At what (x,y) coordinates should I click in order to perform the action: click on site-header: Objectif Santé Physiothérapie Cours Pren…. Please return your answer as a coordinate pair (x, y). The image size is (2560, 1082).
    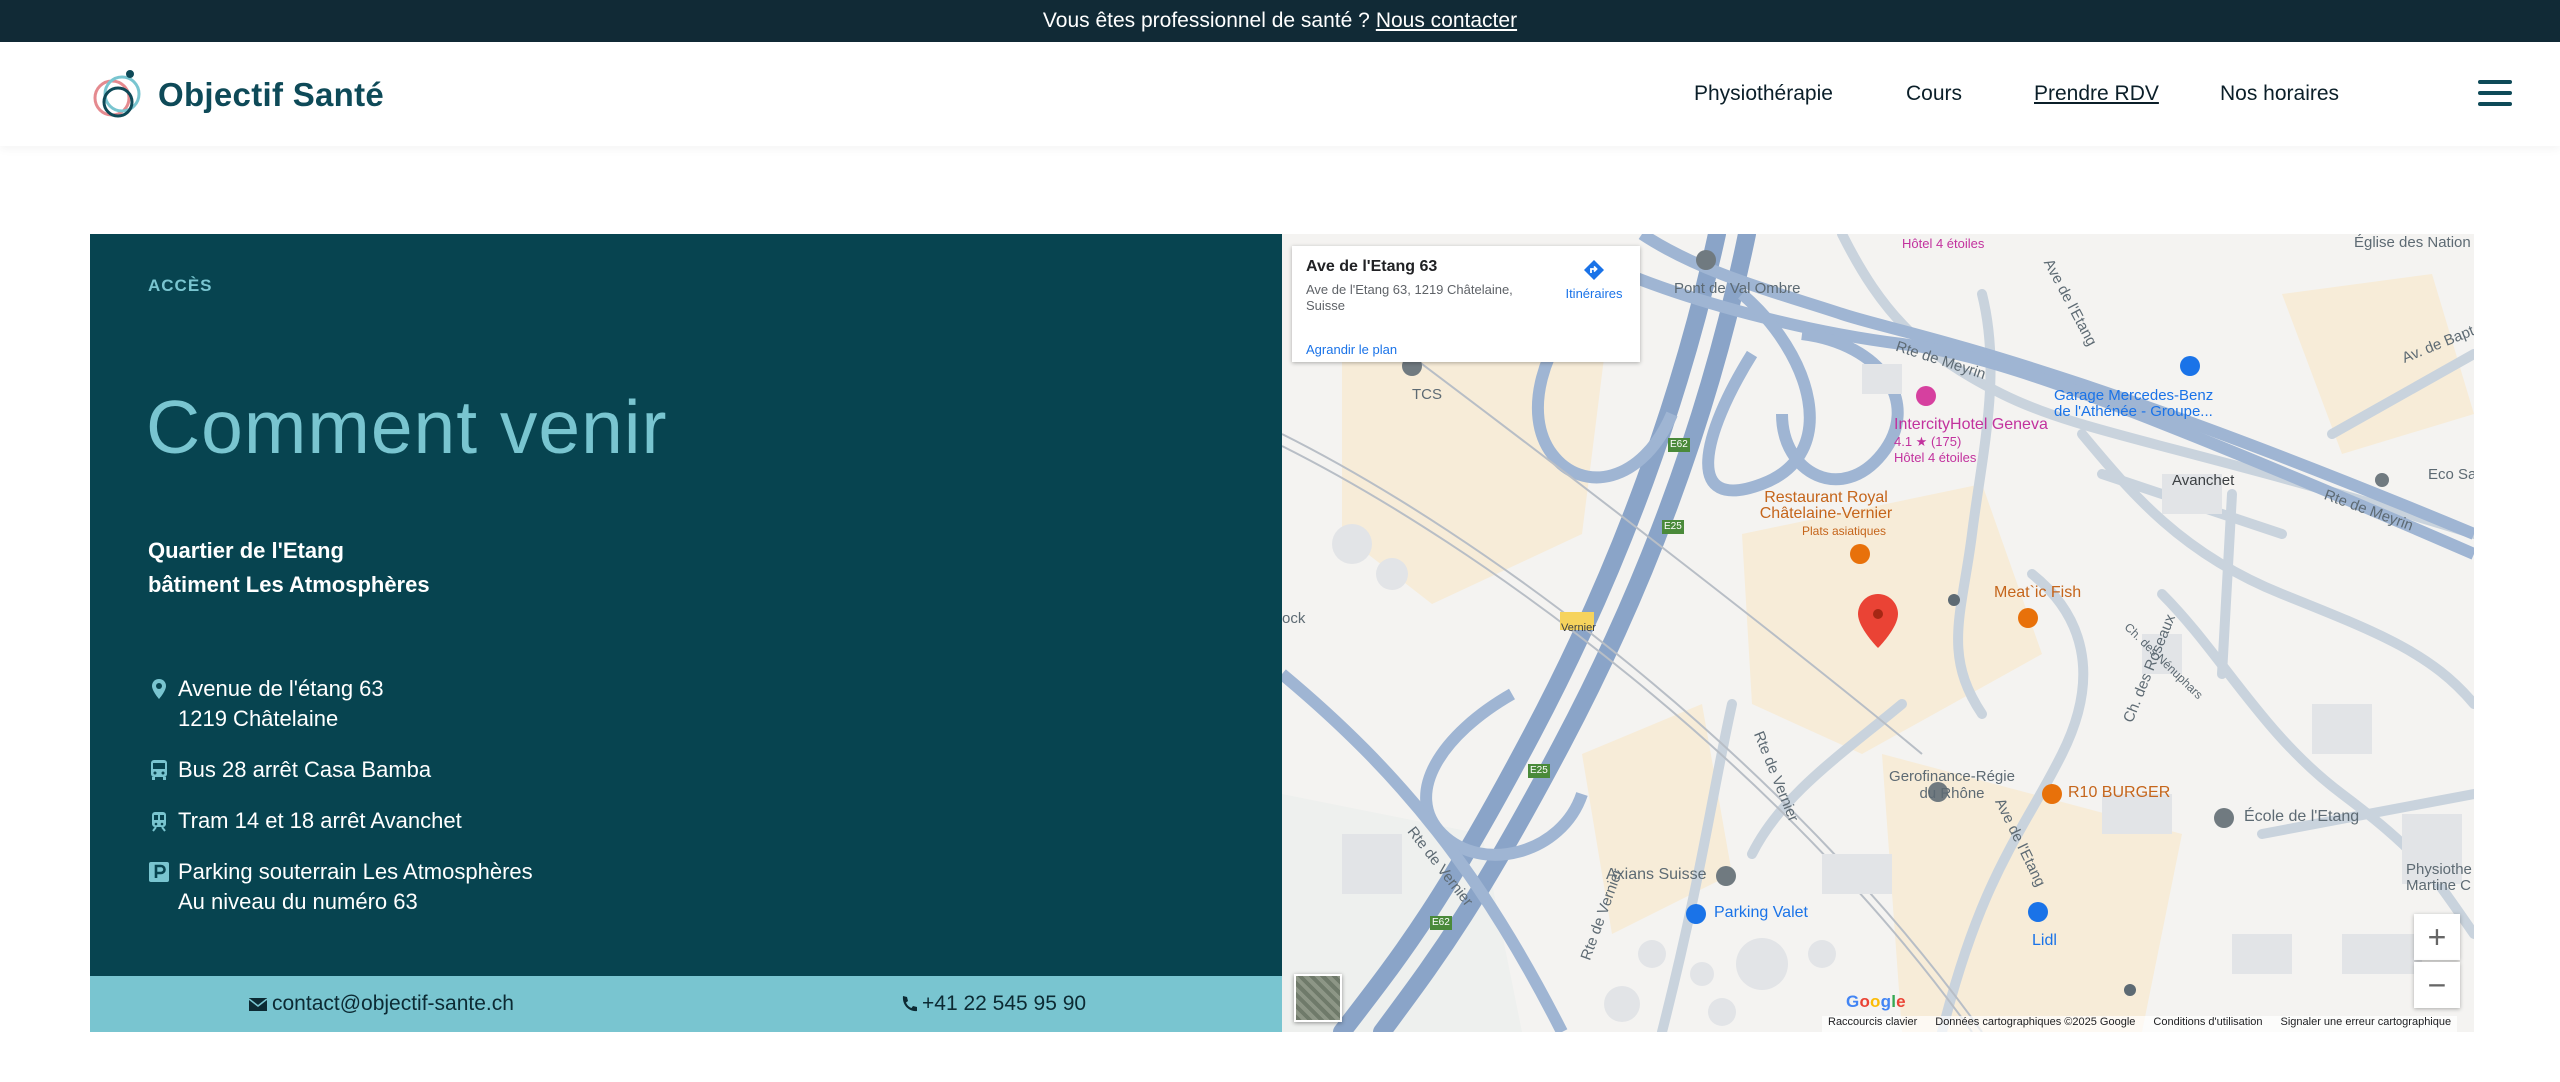
    Looking at the image, I should click on (1280, 94).